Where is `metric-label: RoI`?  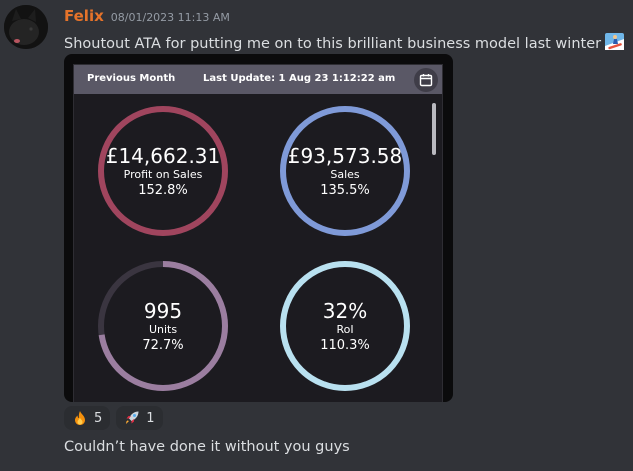
metric-label: RoI is located at coordinates (345, 329).